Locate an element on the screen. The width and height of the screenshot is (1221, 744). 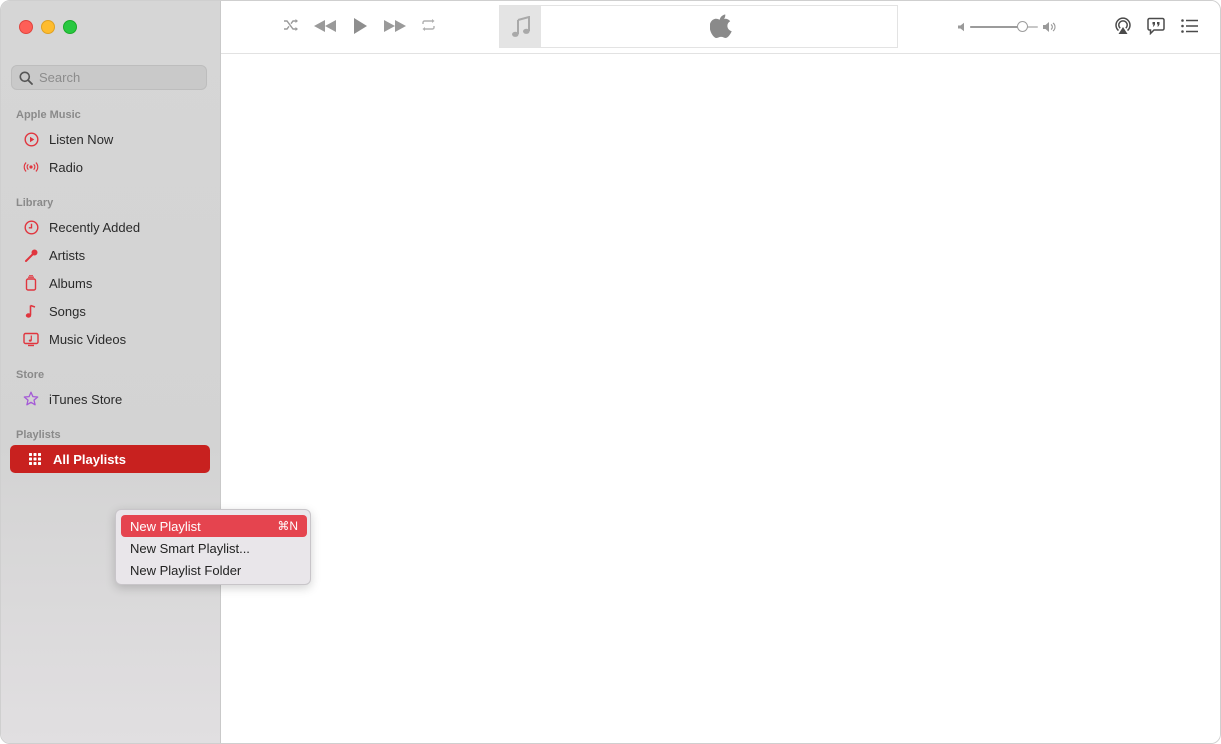
menu-item-label: New Playlist is located at coordinates (165, 526).